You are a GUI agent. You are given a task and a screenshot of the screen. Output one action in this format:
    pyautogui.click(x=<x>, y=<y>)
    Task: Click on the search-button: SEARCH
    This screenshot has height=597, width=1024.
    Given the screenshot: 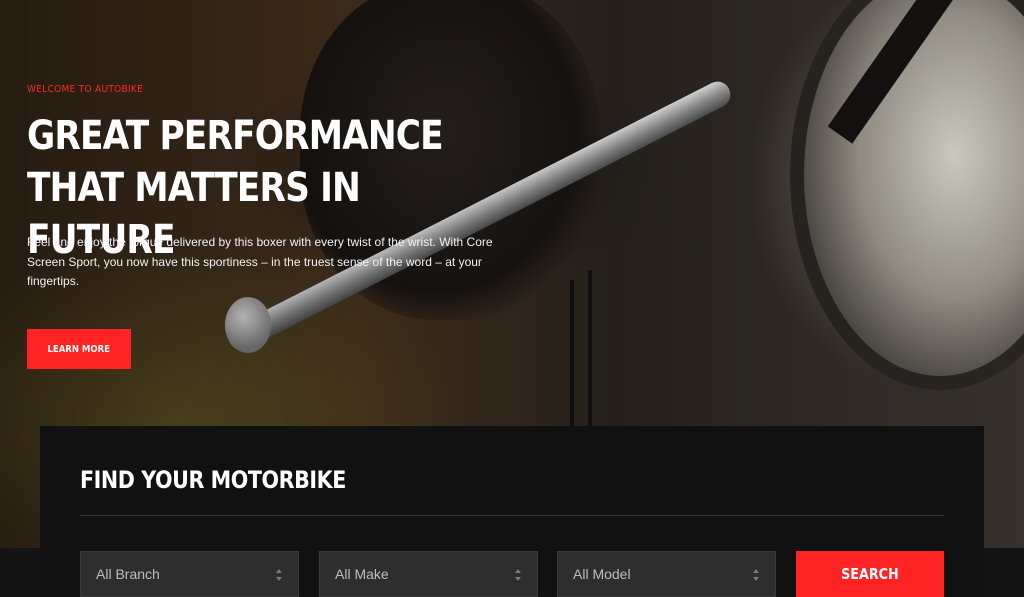 What is the action you would take?
    pyautogui.click(x=870, y=574)
    